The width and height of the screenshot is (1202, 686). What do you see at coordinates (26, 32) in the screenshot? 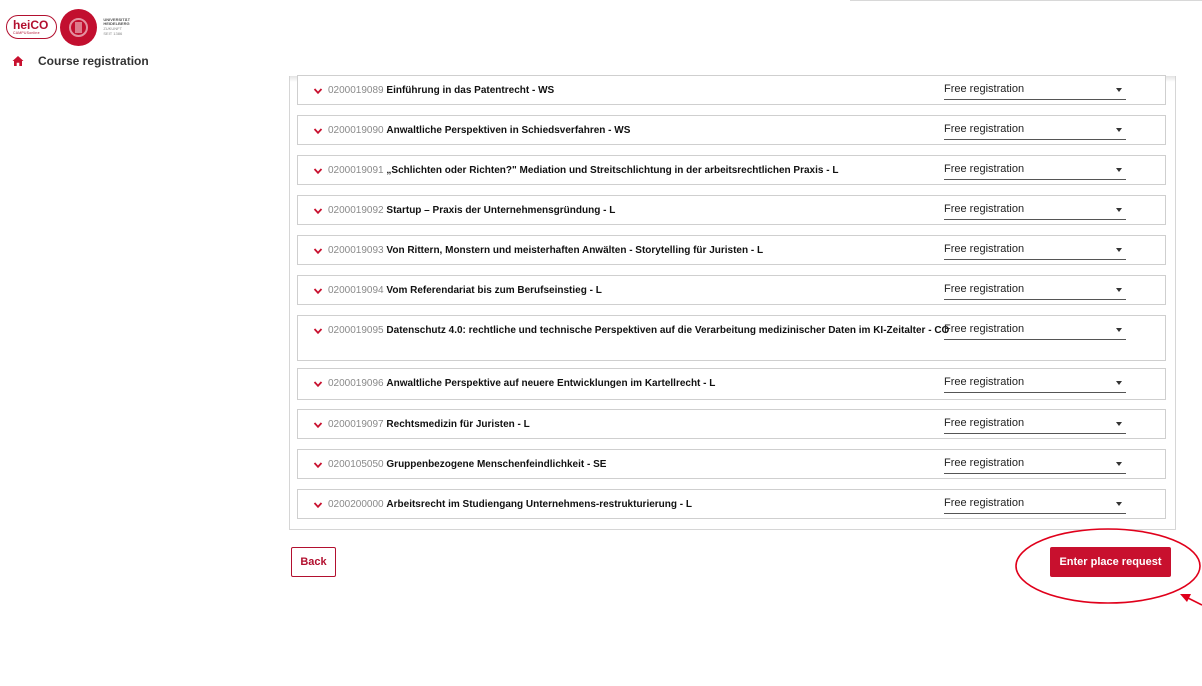
I see `heico-logo-subtext: CAMPUSonline` at bounding box center [26, 32].